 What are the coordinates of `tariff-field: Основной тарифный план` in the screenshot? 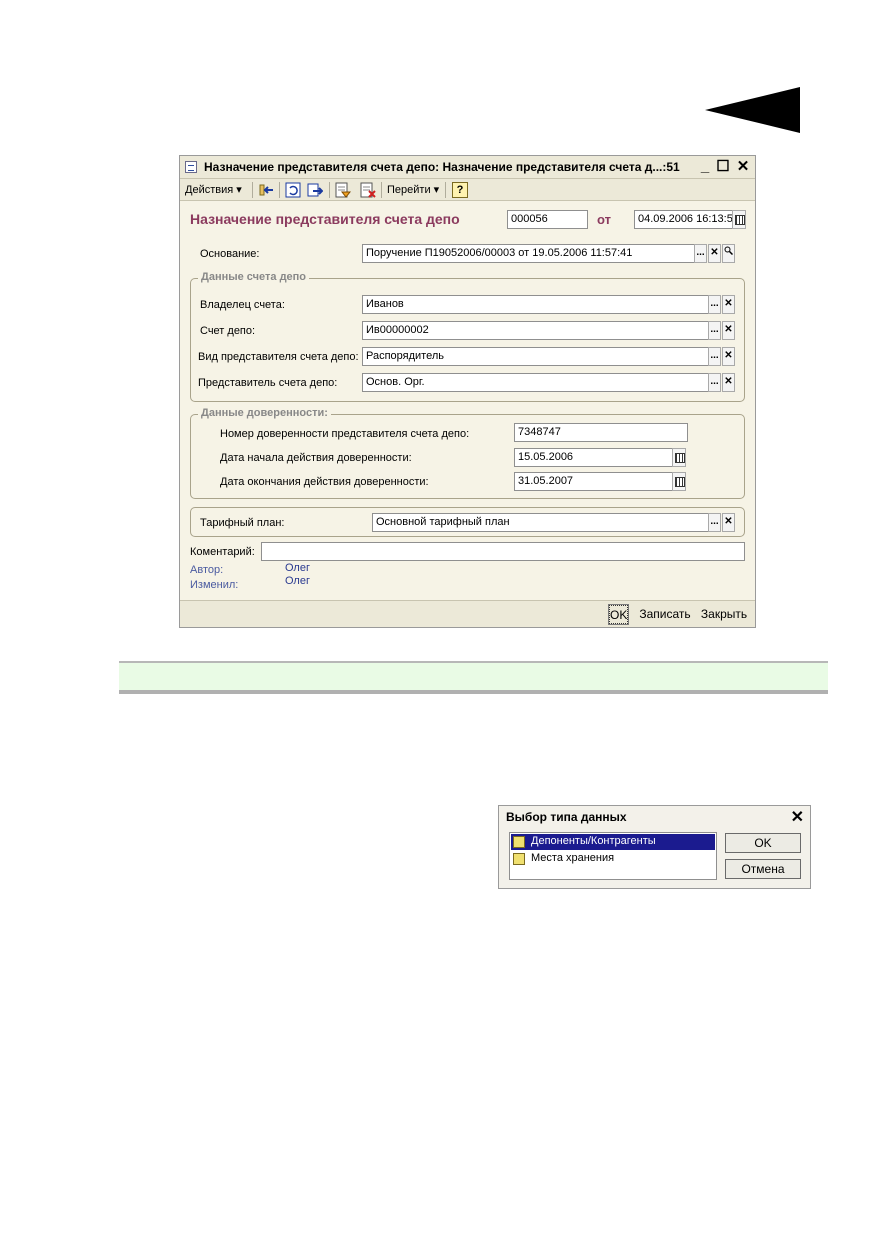 It's located at (540, 522).